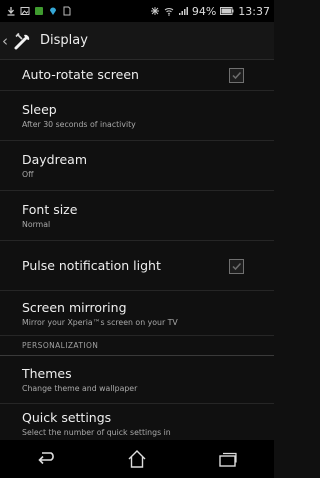 Image resolution: width=320 pixels, height=478 pixels. What do you see at coordinates (67, 417) in the screenshot?
I see `setting-title: Quick settings` at bounding box center [67, 417].